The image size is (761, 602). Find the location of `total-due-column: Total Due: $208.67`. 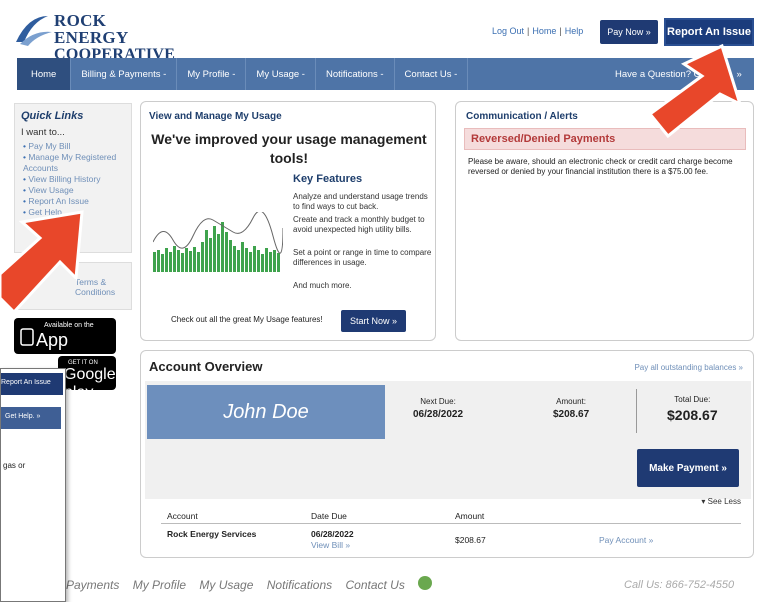

total-due-column: Total Due: $208.67 is located at coordinates (692, 409).